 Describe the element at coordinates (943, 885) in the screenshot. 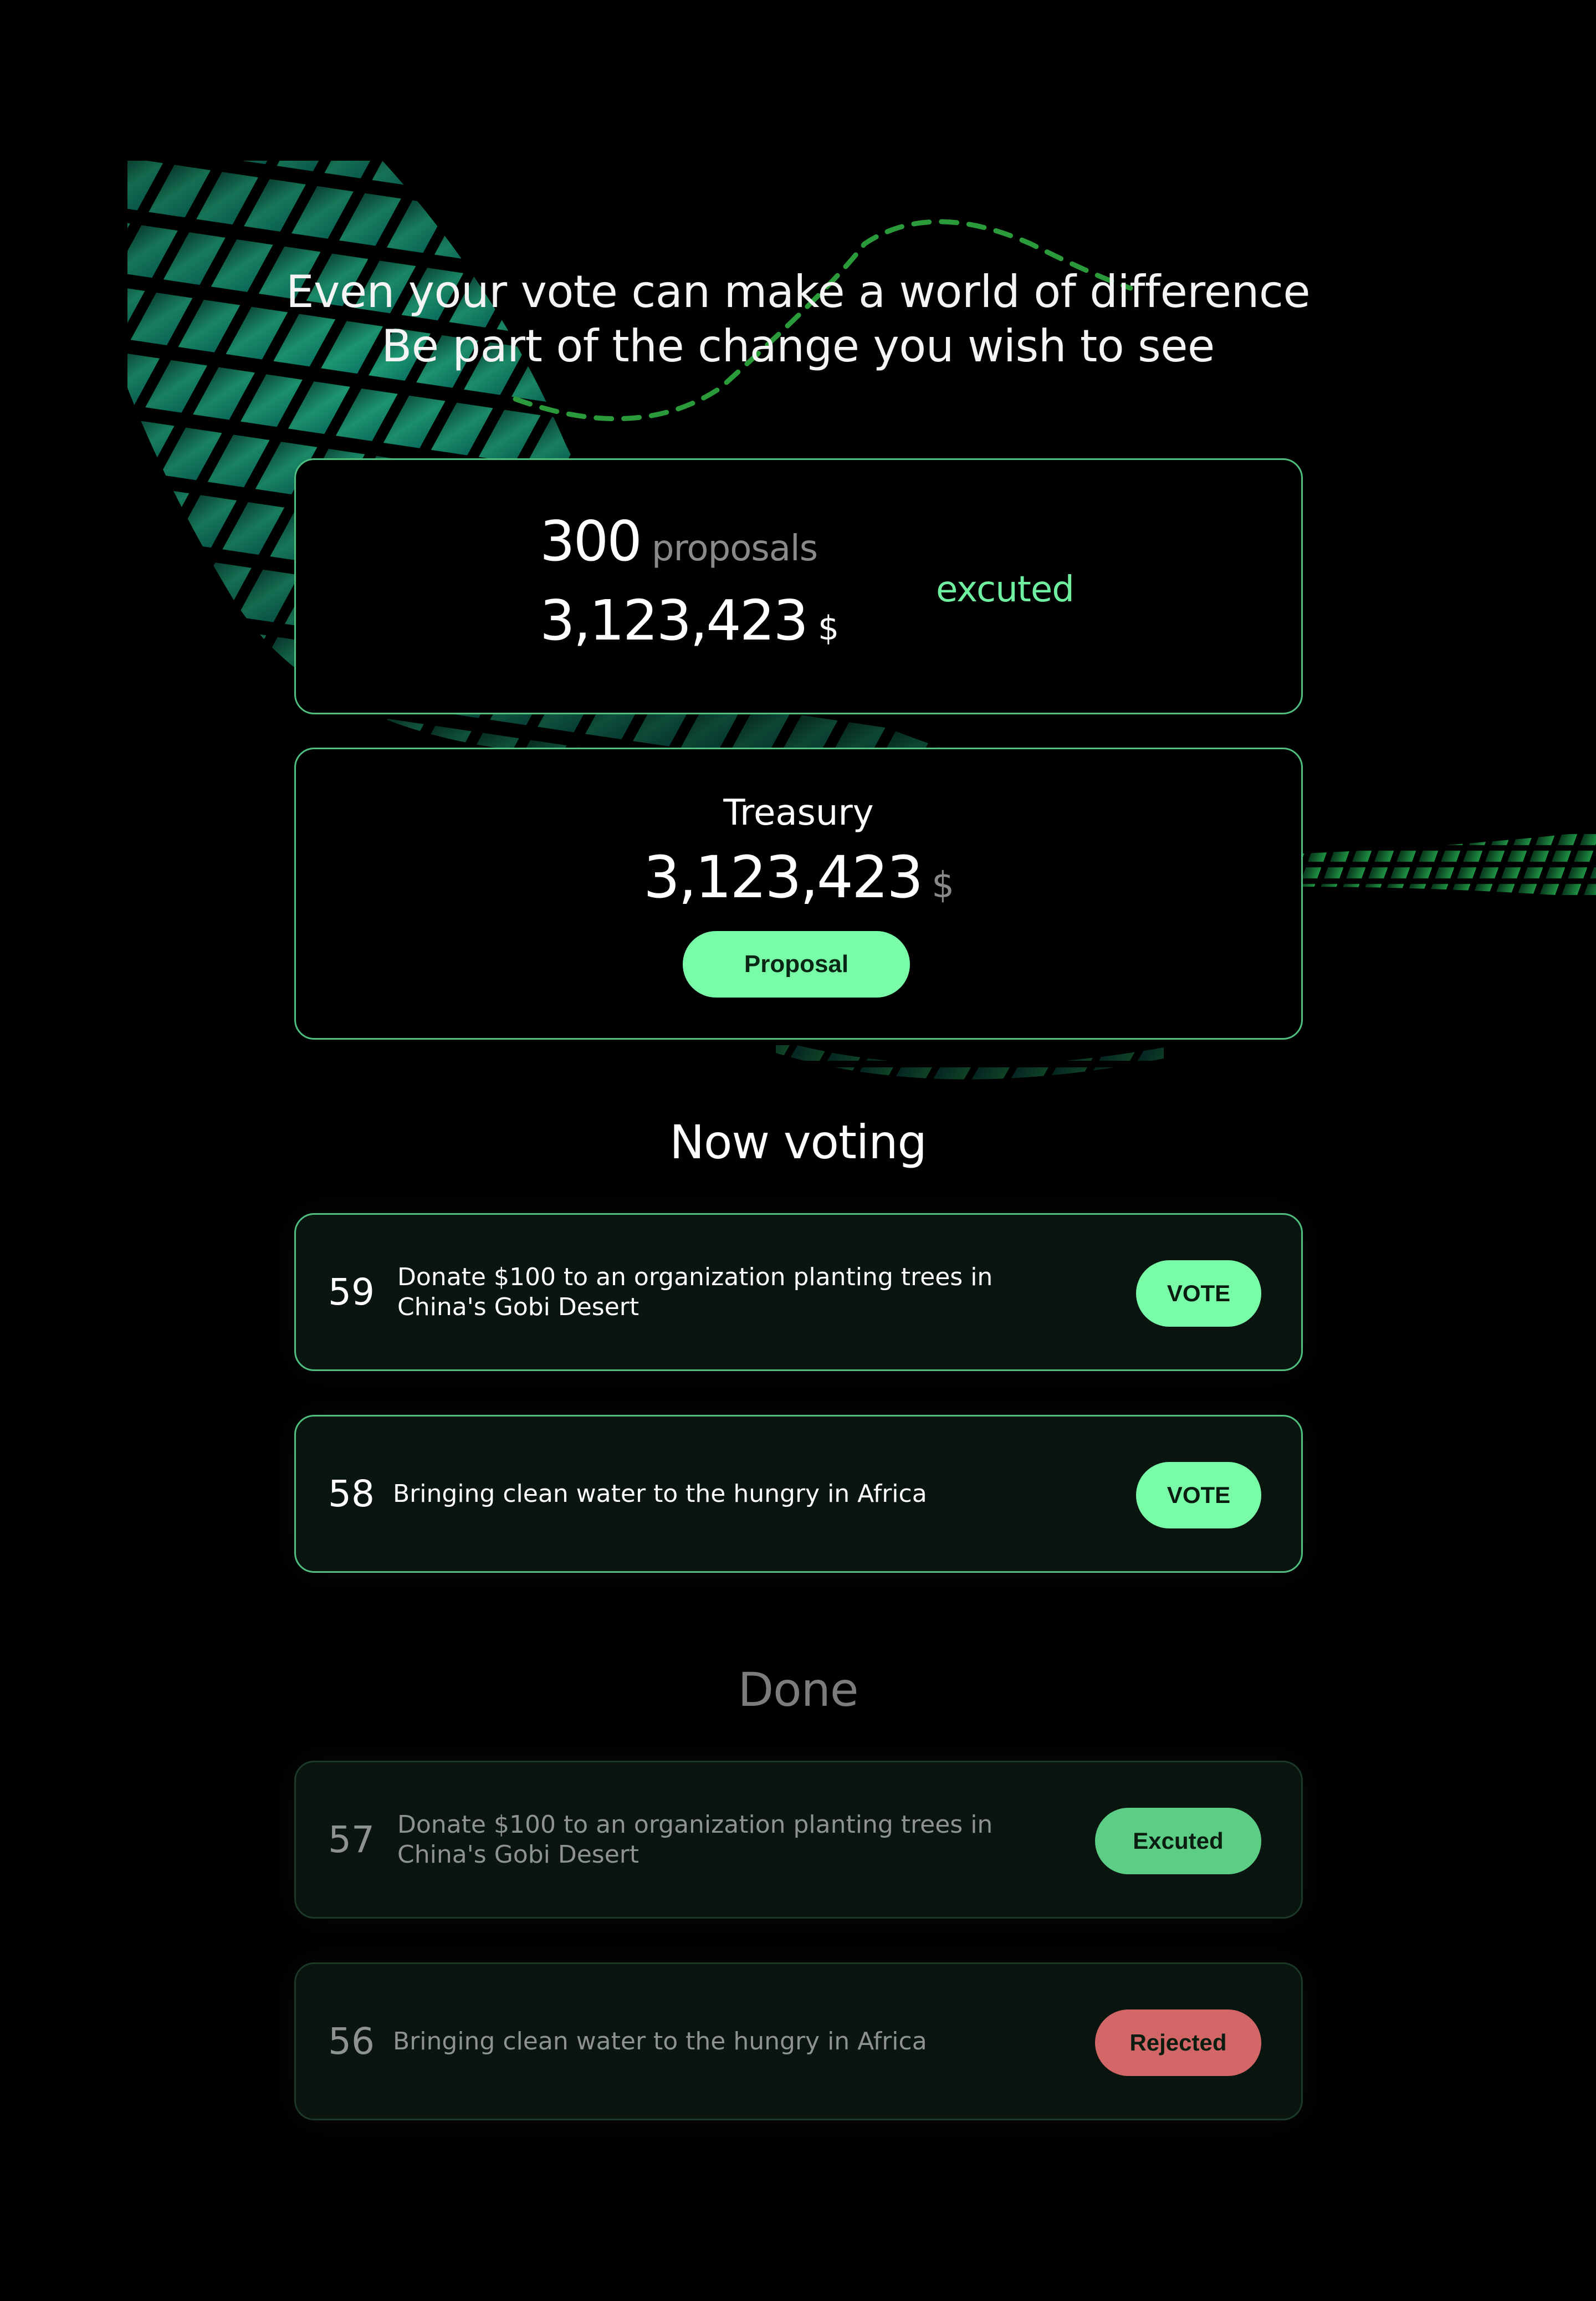

I see `treasury-currency: $` at that location.